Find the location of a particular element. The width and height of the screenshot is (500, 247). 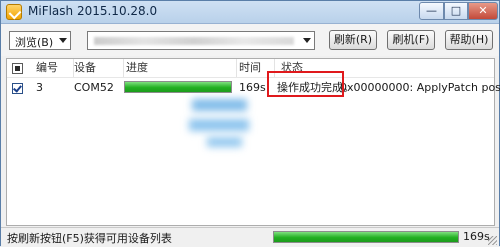

resize-grip-icon is located at coordinates (492, 240).